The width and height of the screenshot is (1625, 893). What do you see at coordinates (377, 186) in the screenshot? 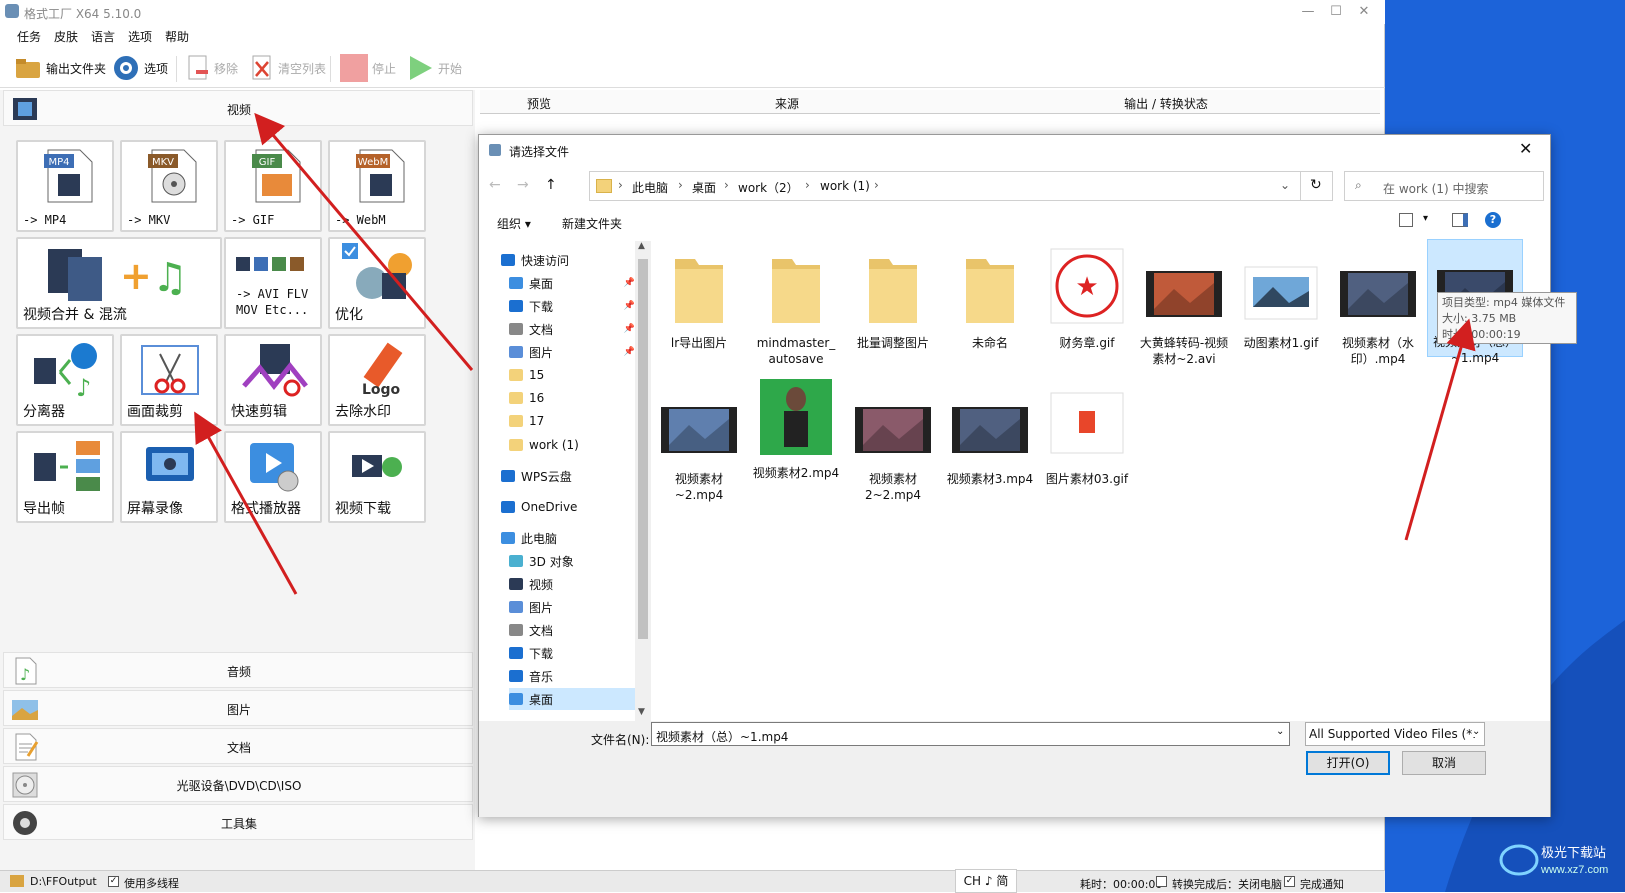
I see `tile-to-webm: WebM -> WebM` at bounding box center [377, 186].